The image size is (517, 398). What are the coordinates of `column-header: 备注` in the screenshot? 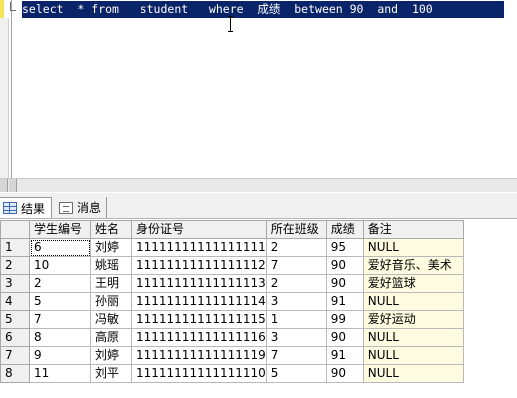 It's located at (413, 229).